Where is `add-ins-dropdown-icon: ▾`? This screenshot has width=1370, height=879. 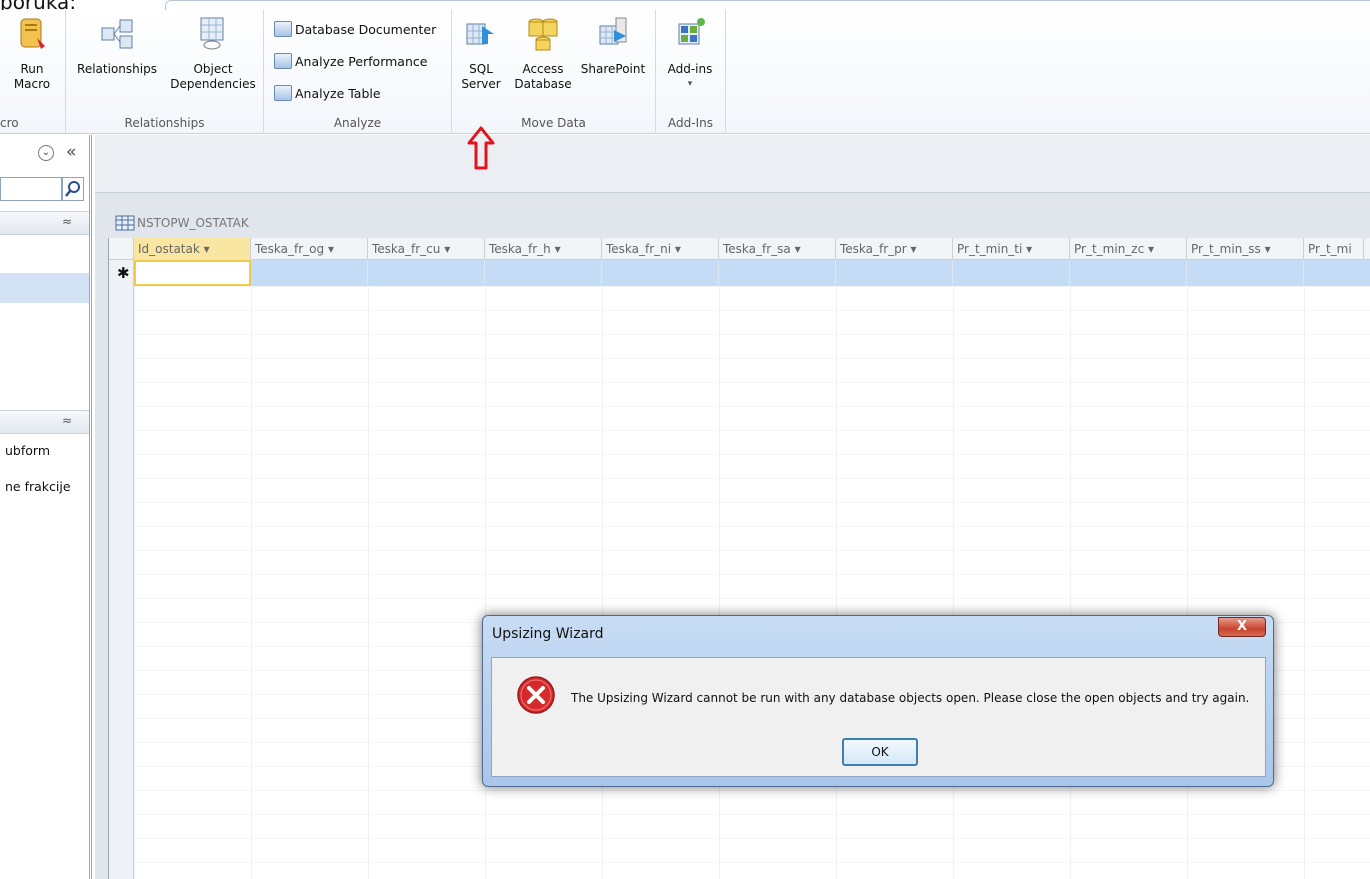 add-ins-dropdown-icon: ▾ is located at coordinates (690, 84).